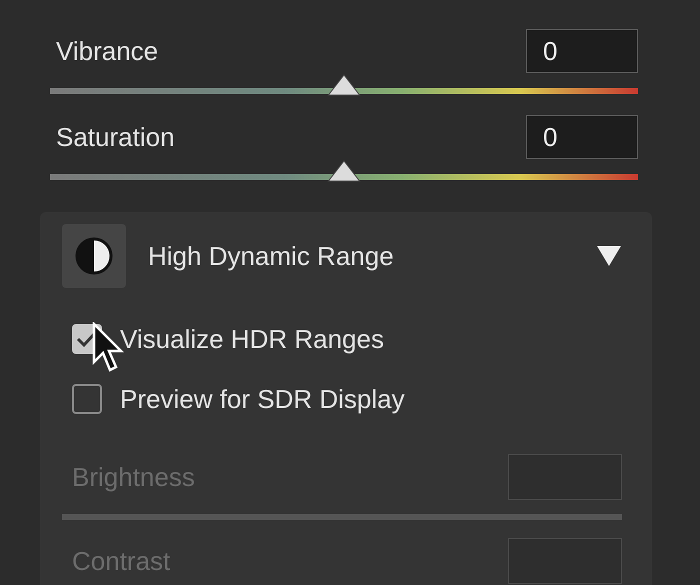 The height and width of the screenshot is (585, 700). Describe the element at coordinates (115, 137) in the screenshot. I see `slider-label: Saturation` at that location.